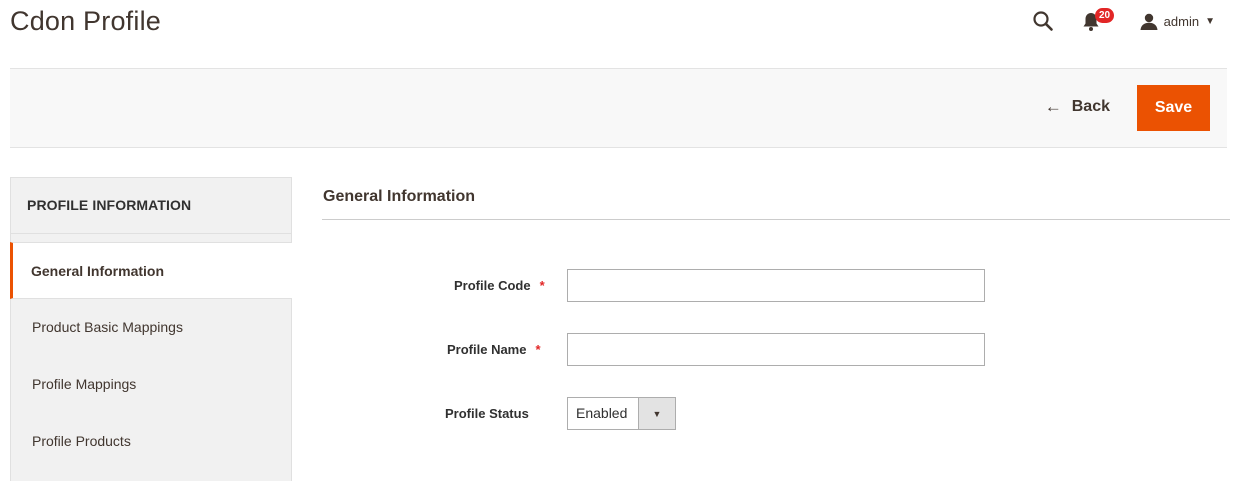 This screenshot has width=1237, height=481. I want to click on back-button-label: Back, so click(1090, 106).